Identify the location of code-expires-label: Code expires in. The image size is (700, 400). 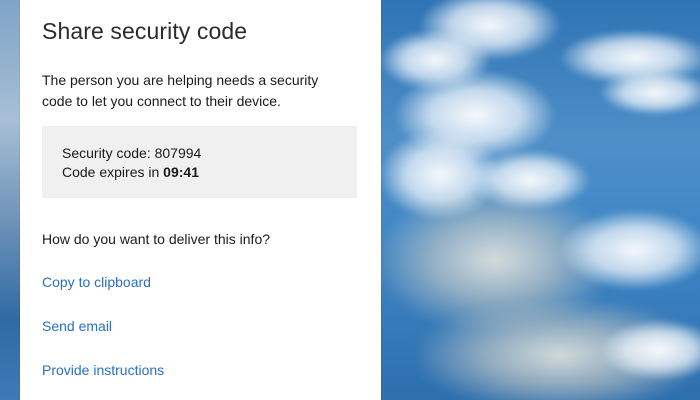
(113, 172).